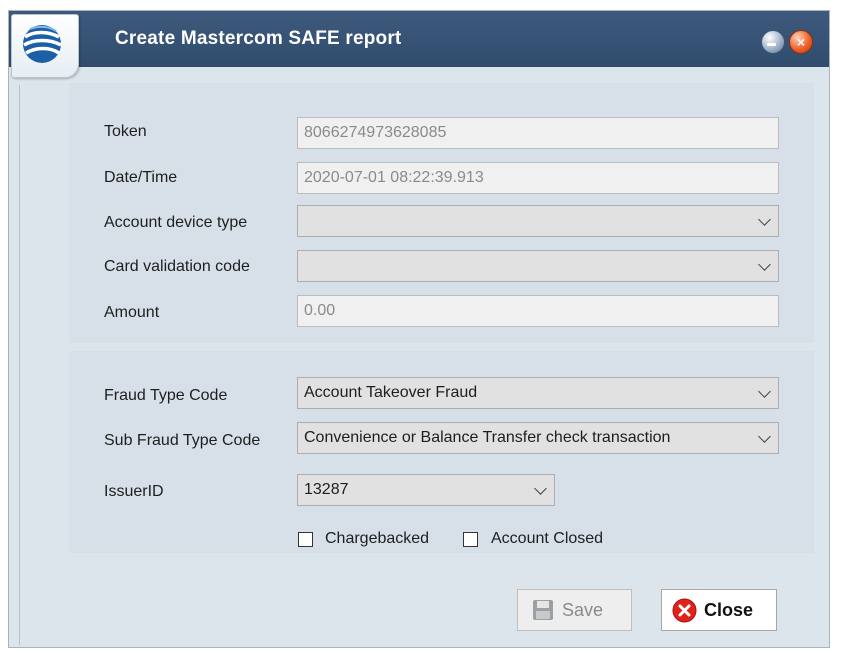 Image resolution: width=845 pixels, height=653 pixels. What do you see at coordinates (801, 42) in the screenshot?
I see `close-x-icon: ×` at bounding box center [801, 42].